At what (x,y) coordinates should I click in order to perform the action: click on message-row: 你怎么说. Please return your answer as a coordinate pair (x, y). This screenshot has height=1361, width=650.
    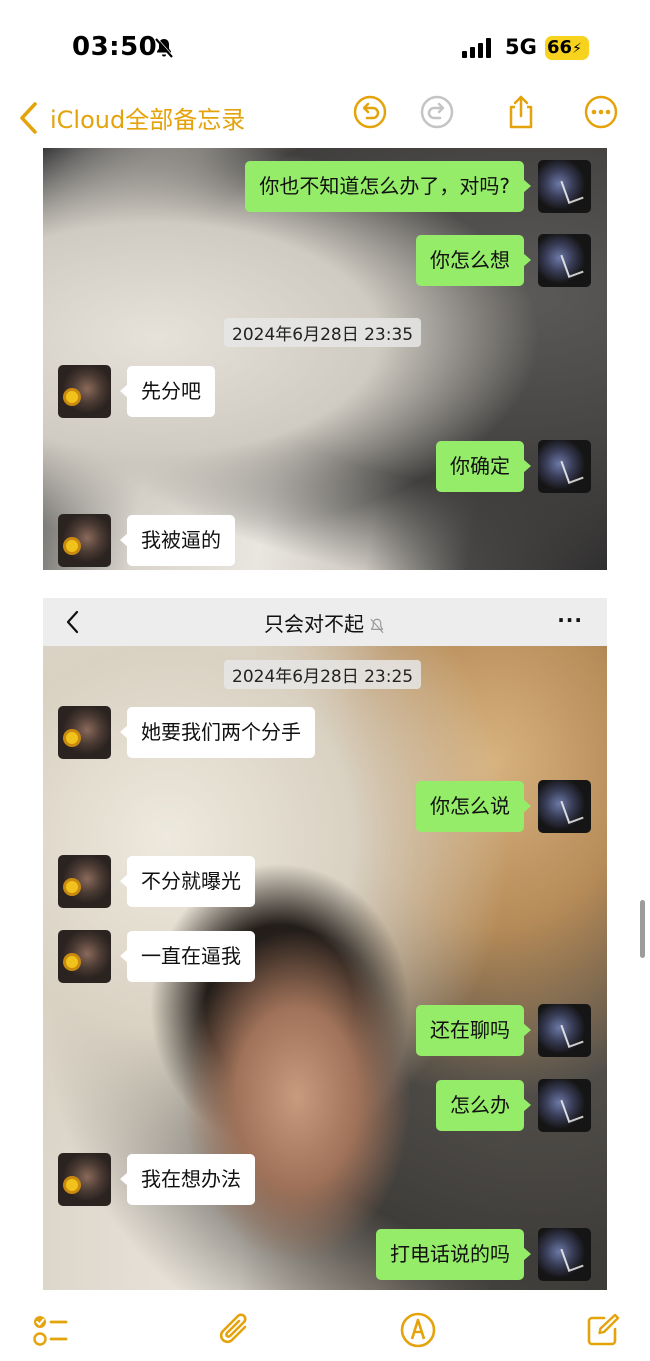
    Looking at the image, I should click on (503, 806).